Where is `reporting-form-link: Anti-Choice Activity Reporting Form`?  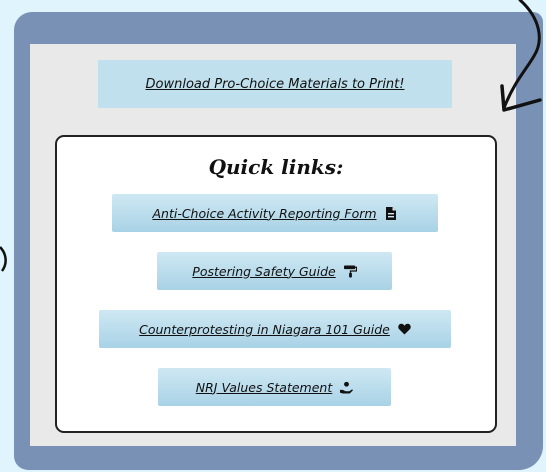 reporting-form-link: Anti-Choice Activity Reporting Form is located at coordinates (275, 213).